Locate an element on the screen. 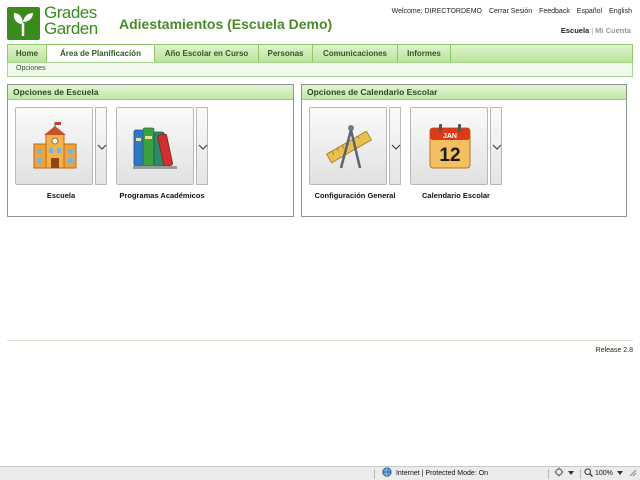 The width and height of the screenshot is (640, 480). tile-school: Escuela is located at coordinates (63, 157).